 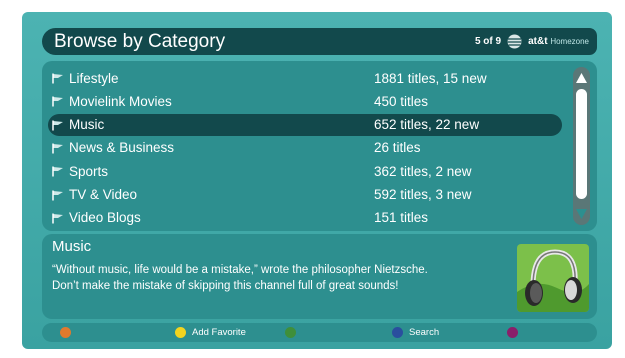 I want to click on brand-logo: at&t Homezone, so click(x=558, y=41).